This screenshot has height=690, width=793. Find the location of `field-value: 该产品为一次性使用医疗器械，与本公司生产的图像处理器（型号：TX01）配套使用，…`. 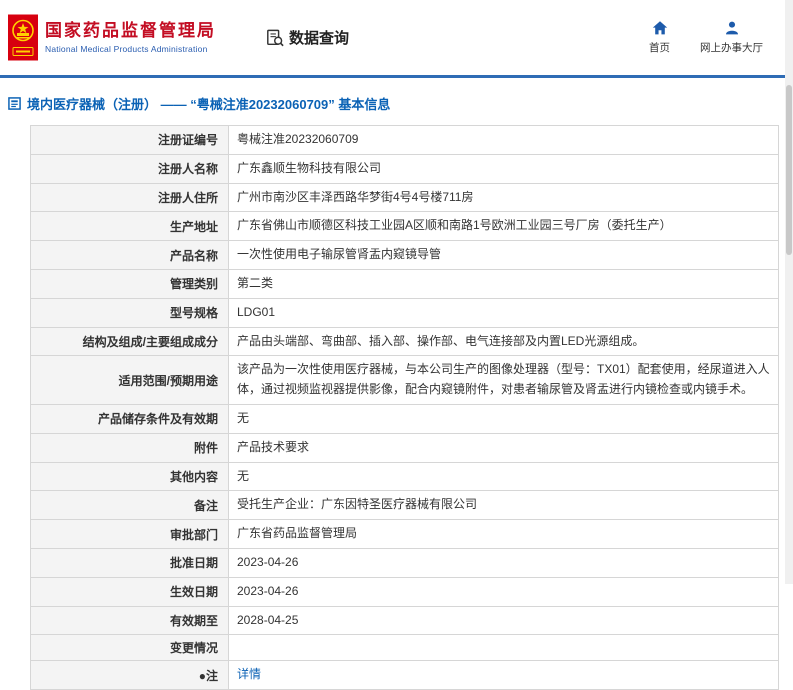

field-value: 该产品为一次性使用医疗器械，与本公司生产的图像处理器（型号：TX01）配套使用，… is located at coordinates (503, 380).